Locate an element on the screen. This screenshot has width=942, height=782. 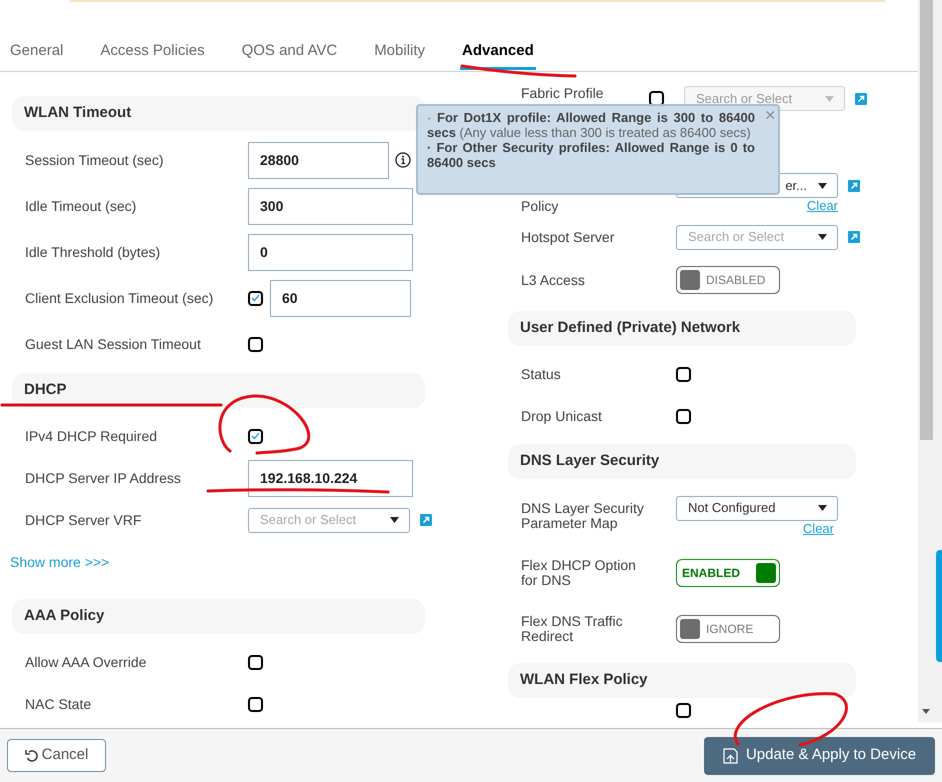
field-label: DHCP Server IP Address is located at coordinates (103, 478).